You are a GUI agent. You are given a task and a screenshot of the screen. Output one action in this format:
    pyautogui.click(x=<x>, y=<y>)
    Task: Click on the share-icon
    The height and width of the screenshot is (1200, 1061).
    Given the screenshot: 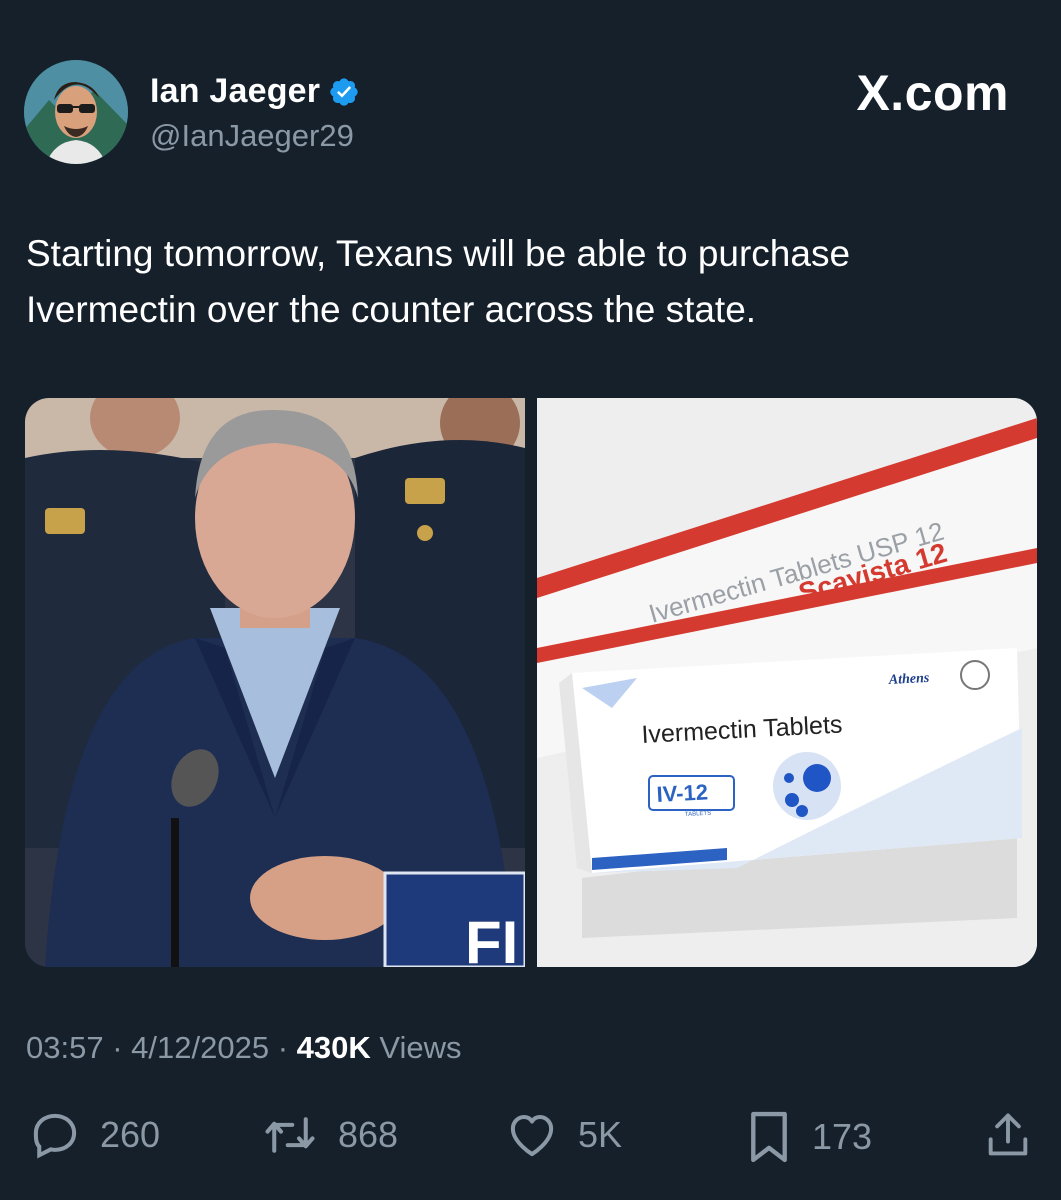 What is the action you would take?
    pyautogui.click(x=1008, y=1134)
    